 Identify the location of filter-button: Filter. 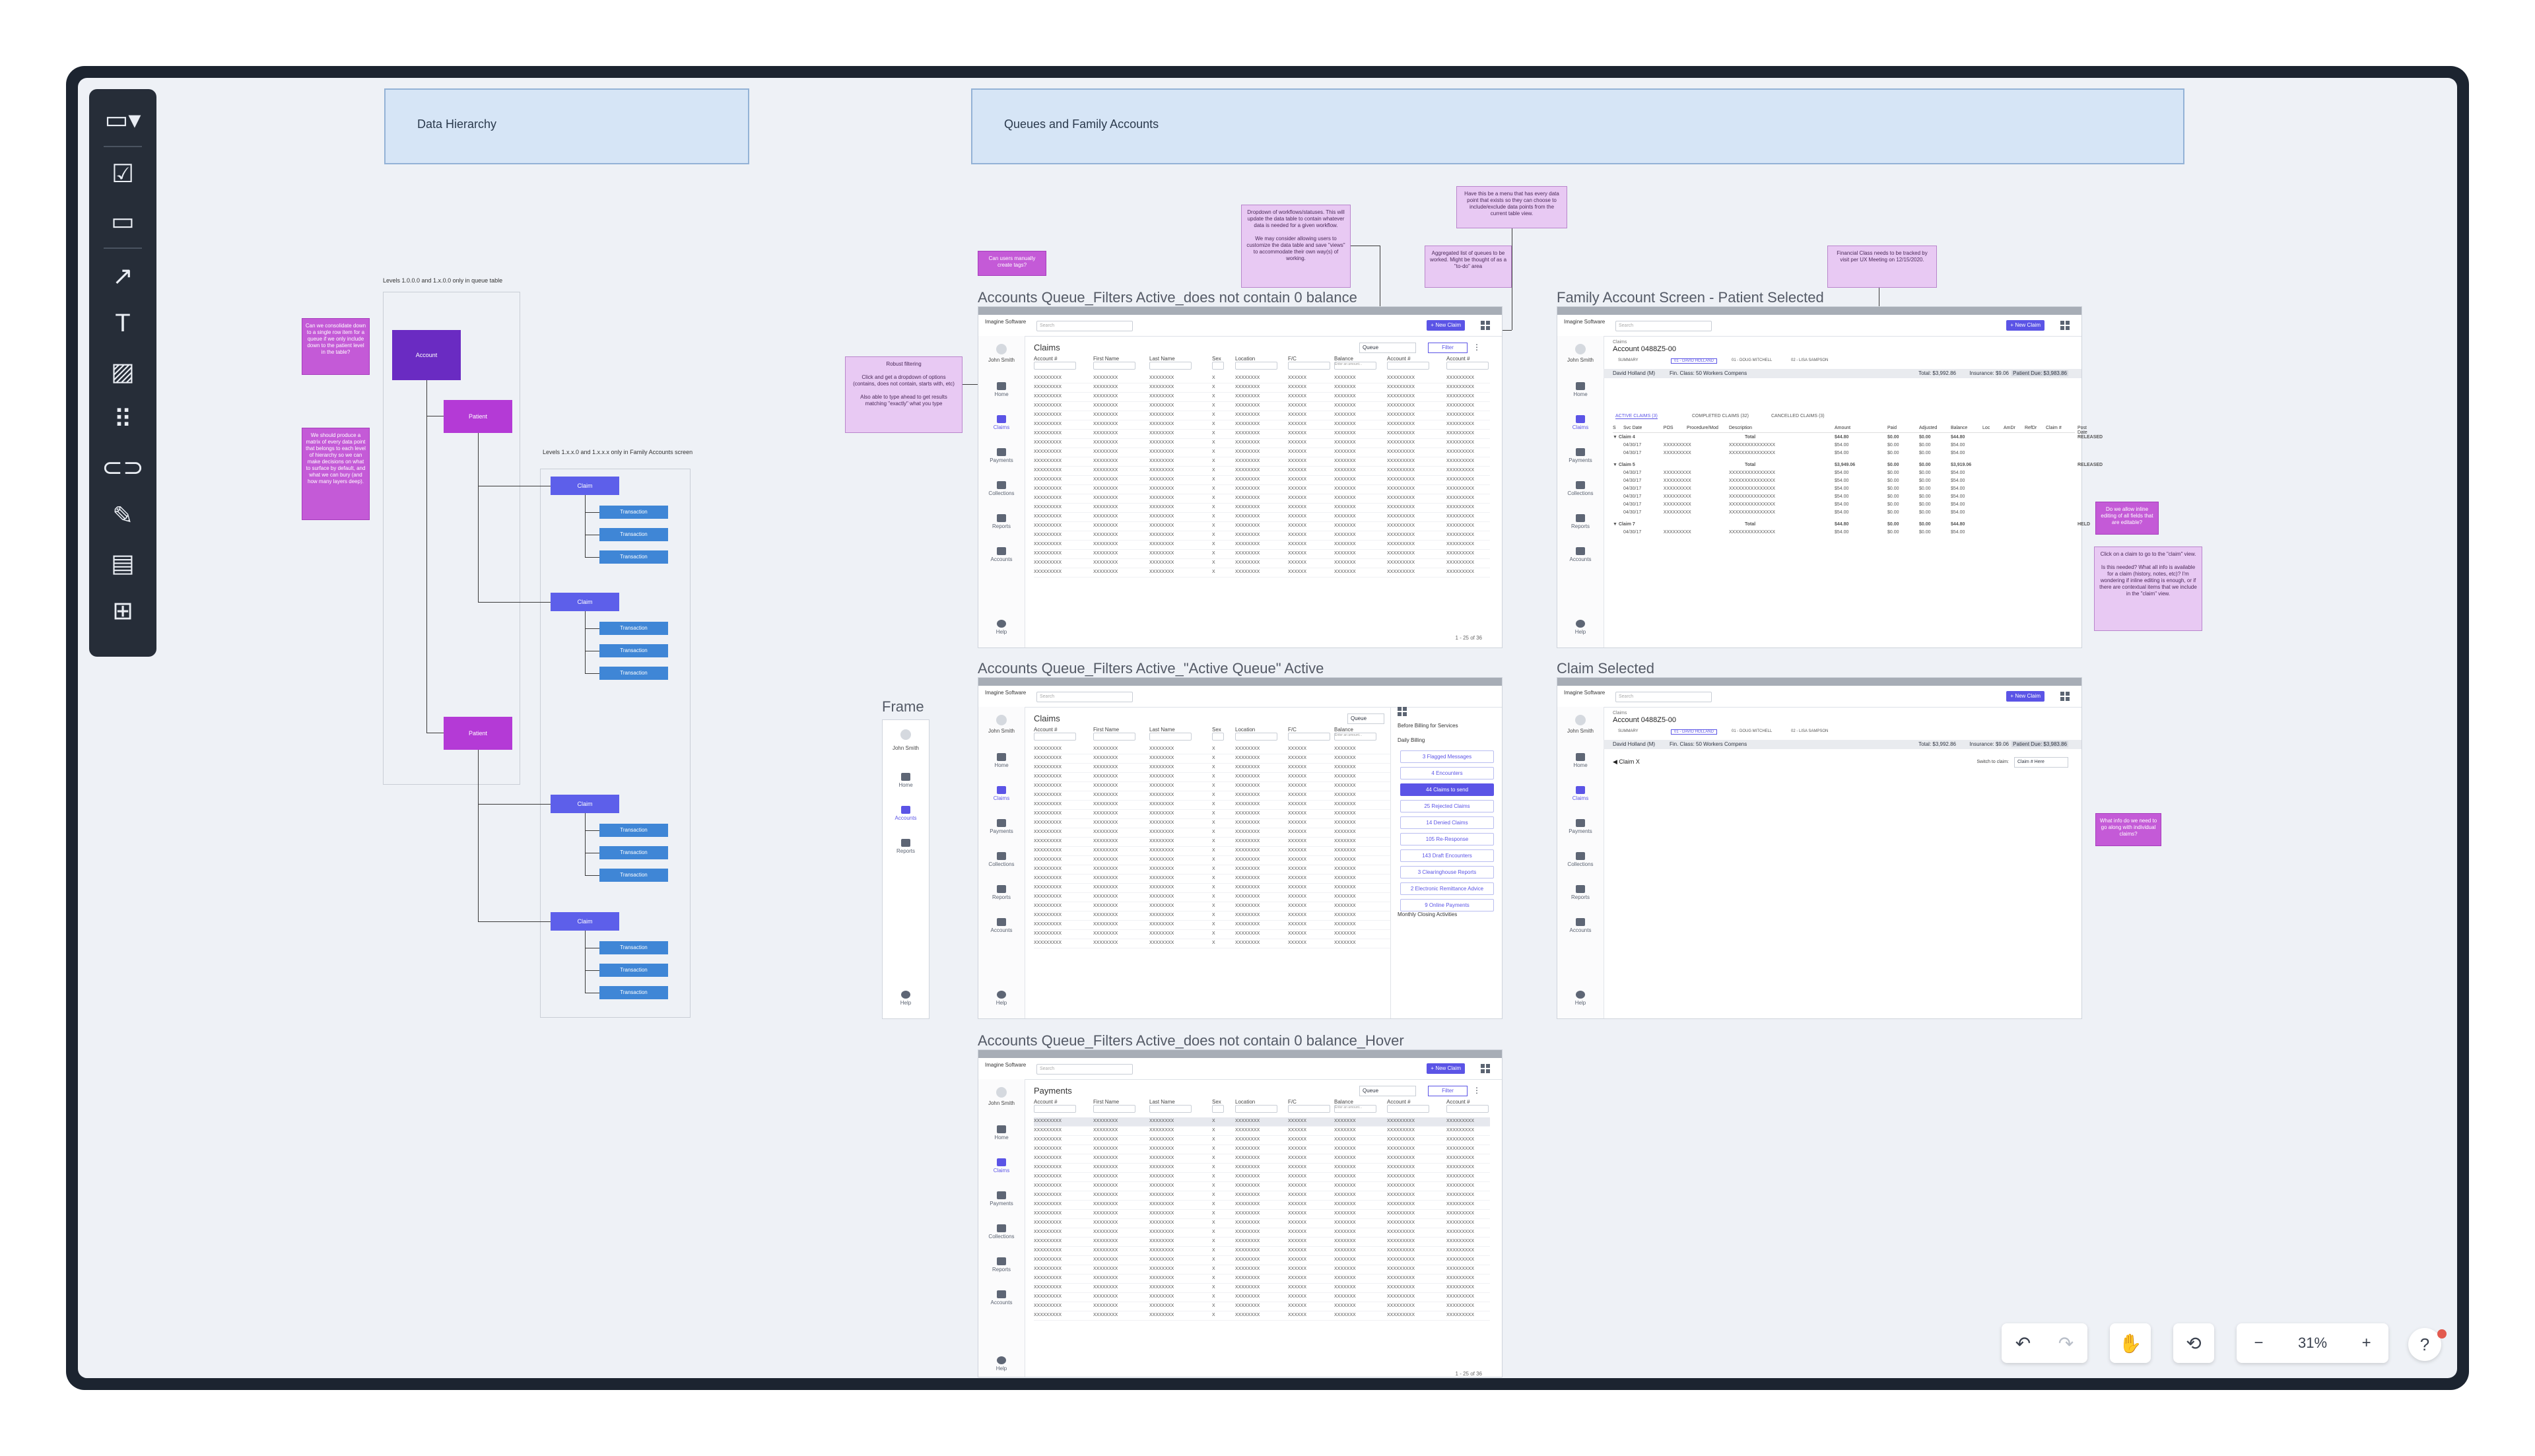
(1448, 348).